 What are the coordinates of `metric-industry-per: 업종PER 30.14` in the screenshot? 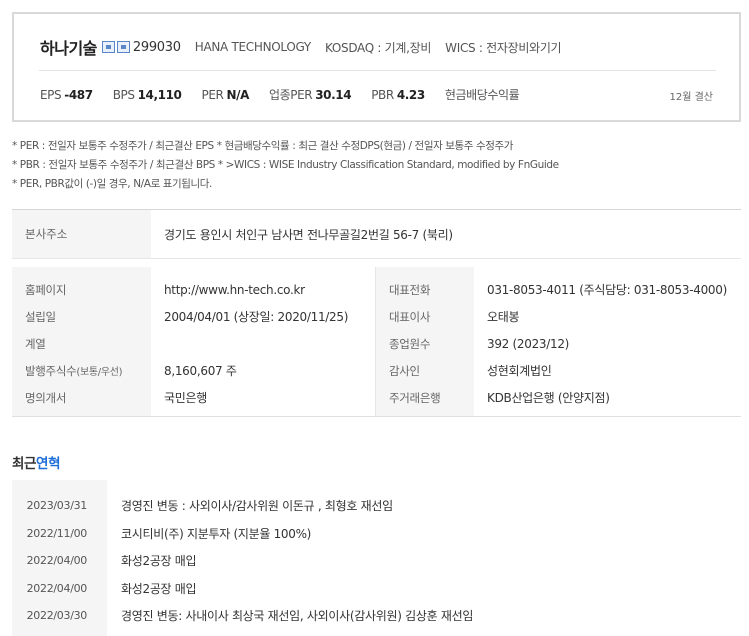 It's located at (310, 95).